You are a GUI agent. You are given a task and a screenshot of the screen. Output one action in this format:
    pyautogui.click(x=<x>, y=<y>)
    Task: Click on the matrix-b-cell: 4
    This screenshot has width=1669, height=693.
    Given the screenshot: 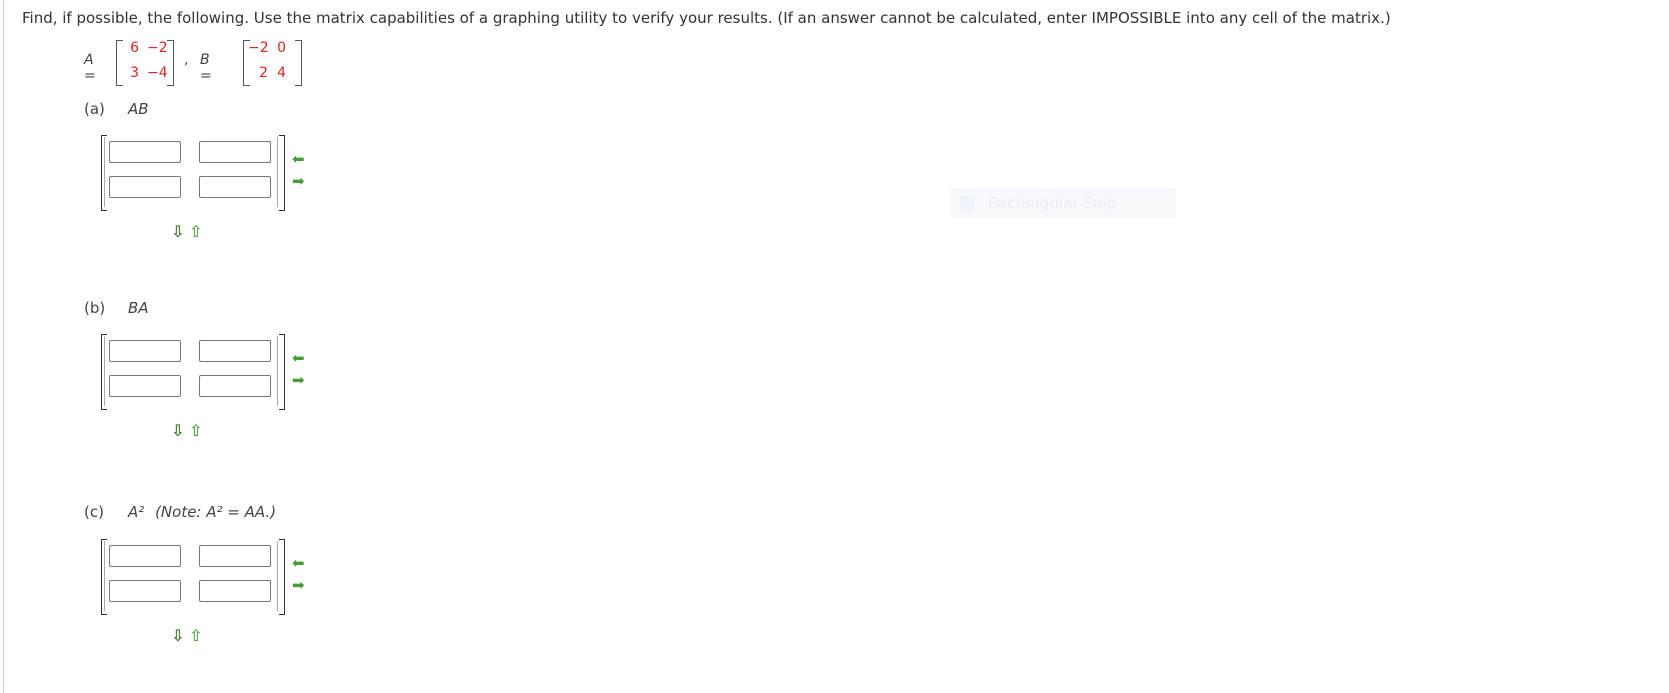 What is the action you would take?
    pyautogui.click(x=281, y=73)
    